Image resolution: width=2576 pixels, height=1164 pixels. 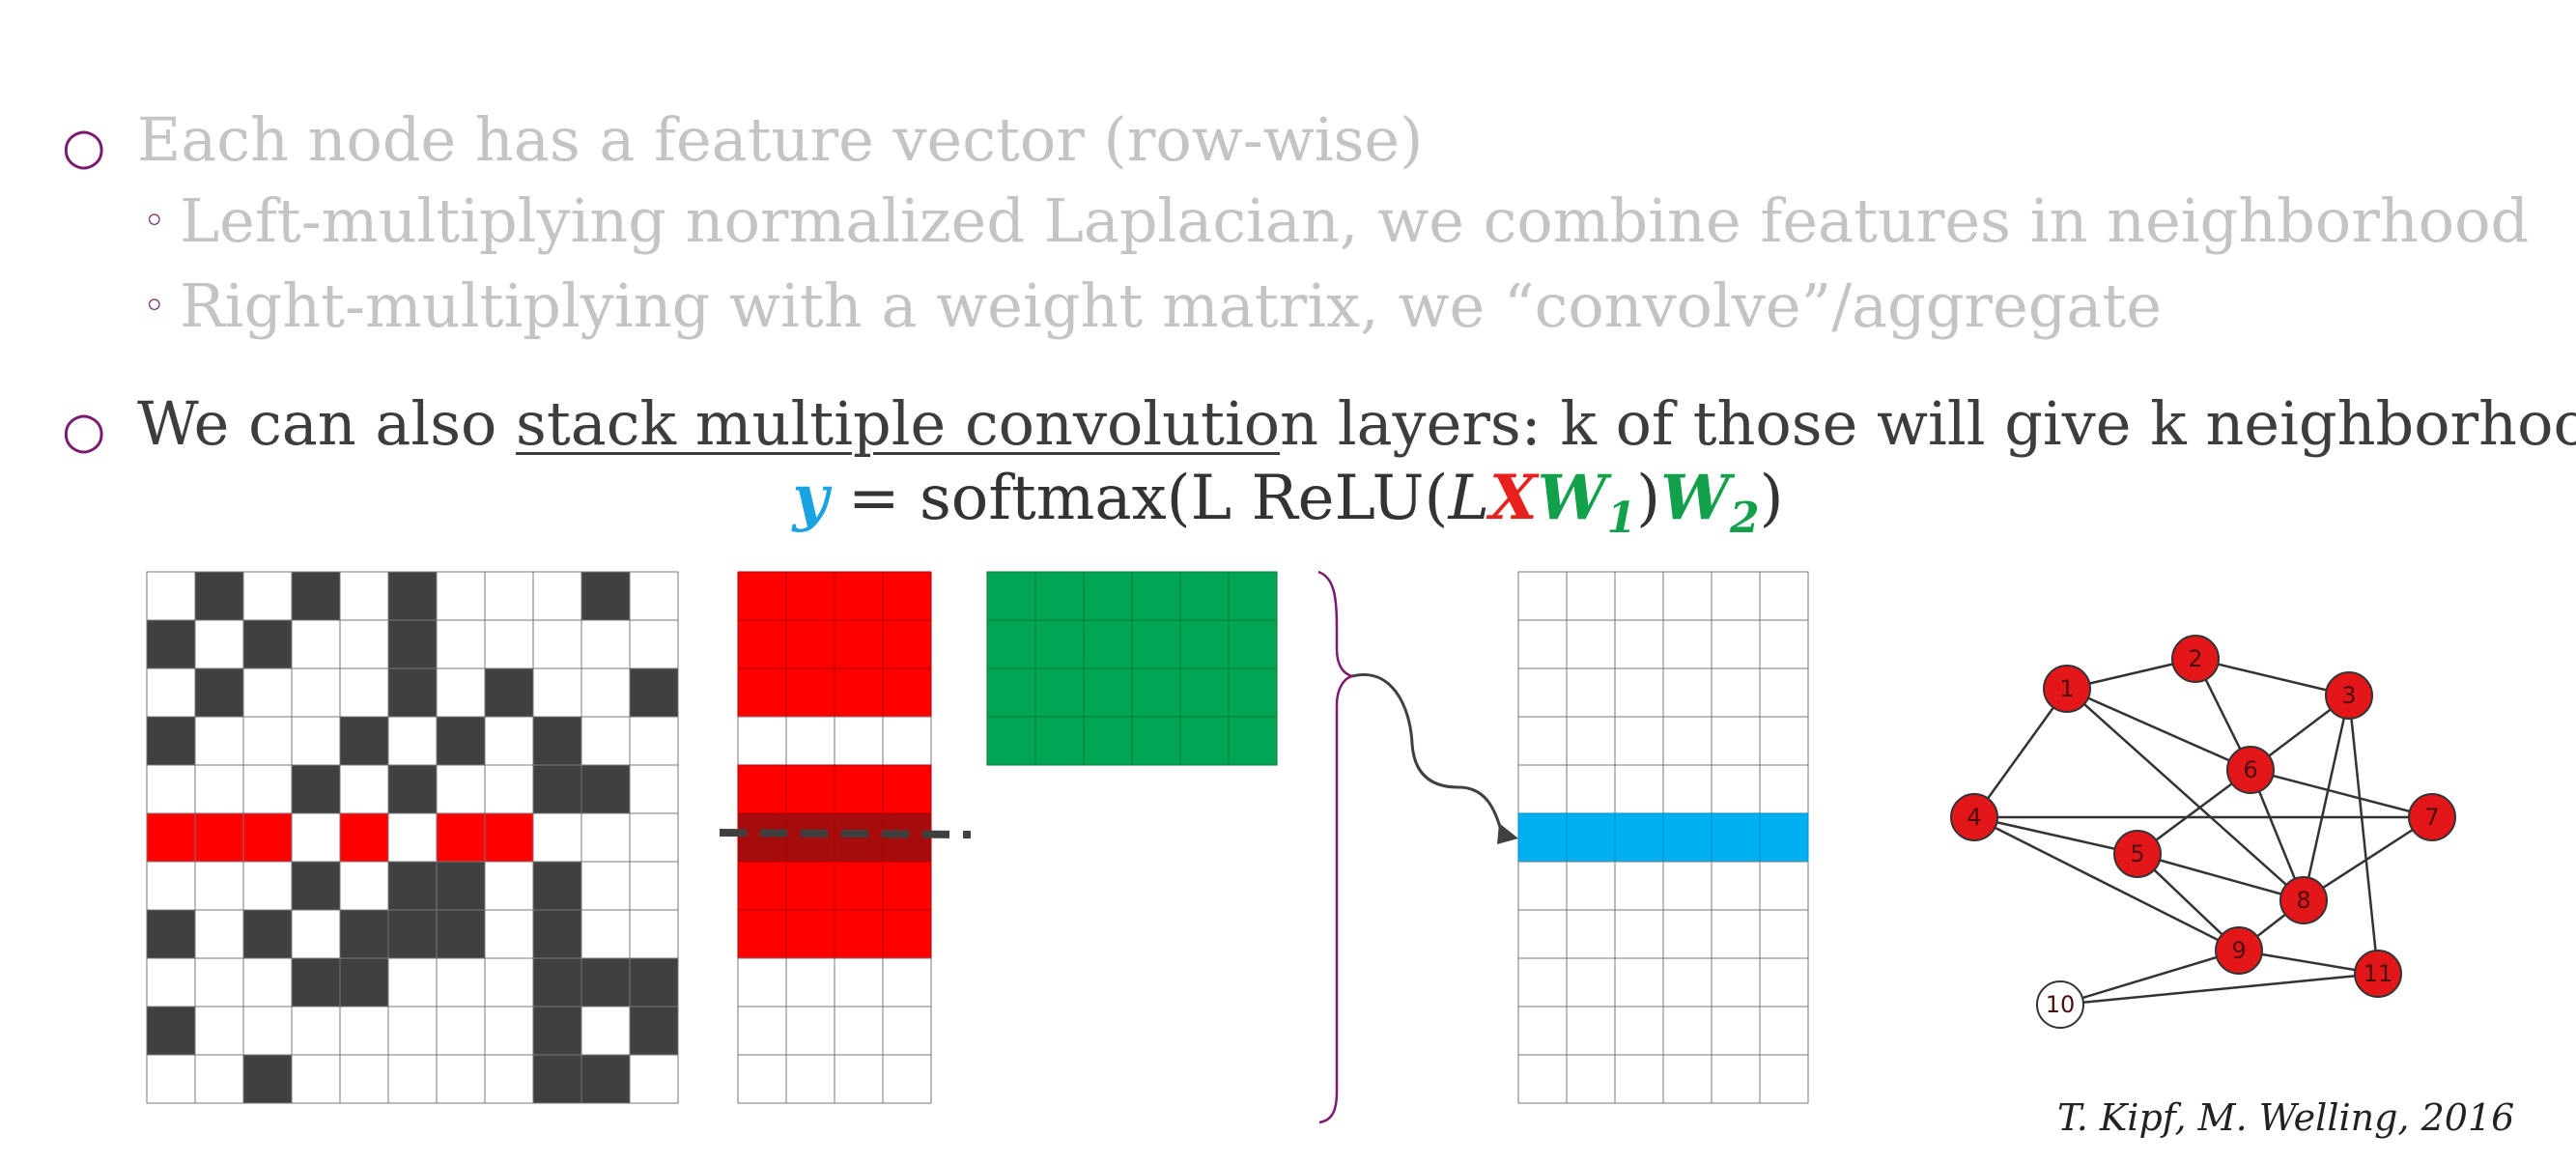 What do you see at coordinates (1427, 754) in the screenshot?
I see `arrow-curve` at bounding box center [1427, 754].